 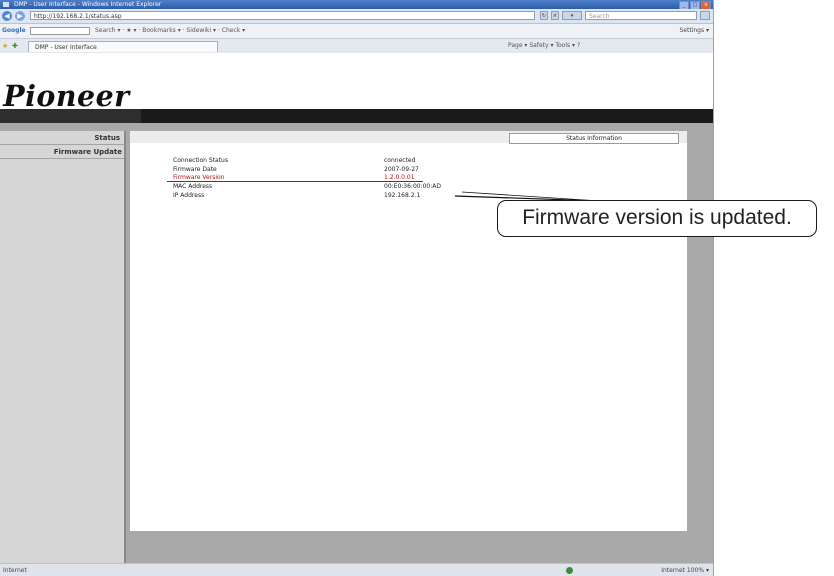 I want to click on status-text: Internet, so click(x=15, y=570).